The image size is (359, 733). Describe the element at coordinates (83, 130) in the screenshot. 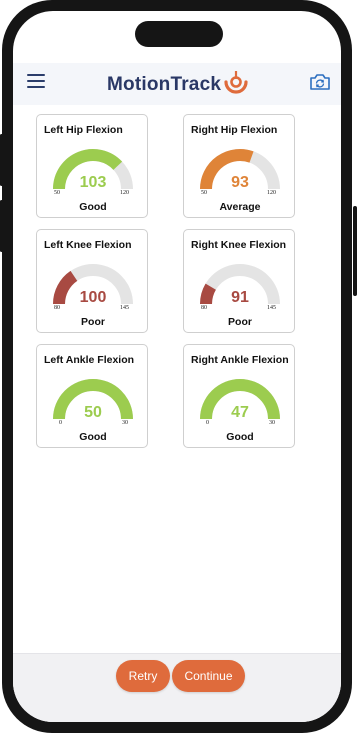

I see `gauge-title: Left Hip Flexion` at that location.